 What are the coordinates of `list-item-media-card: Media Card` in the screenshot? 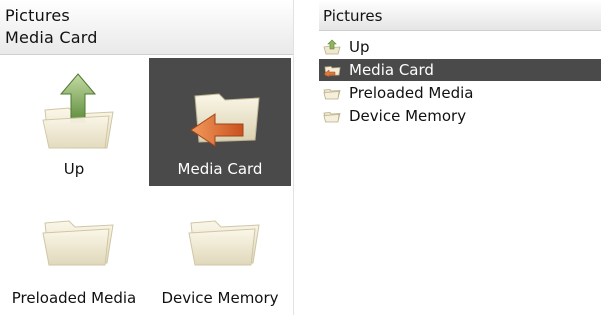 It's located at (460, 70).